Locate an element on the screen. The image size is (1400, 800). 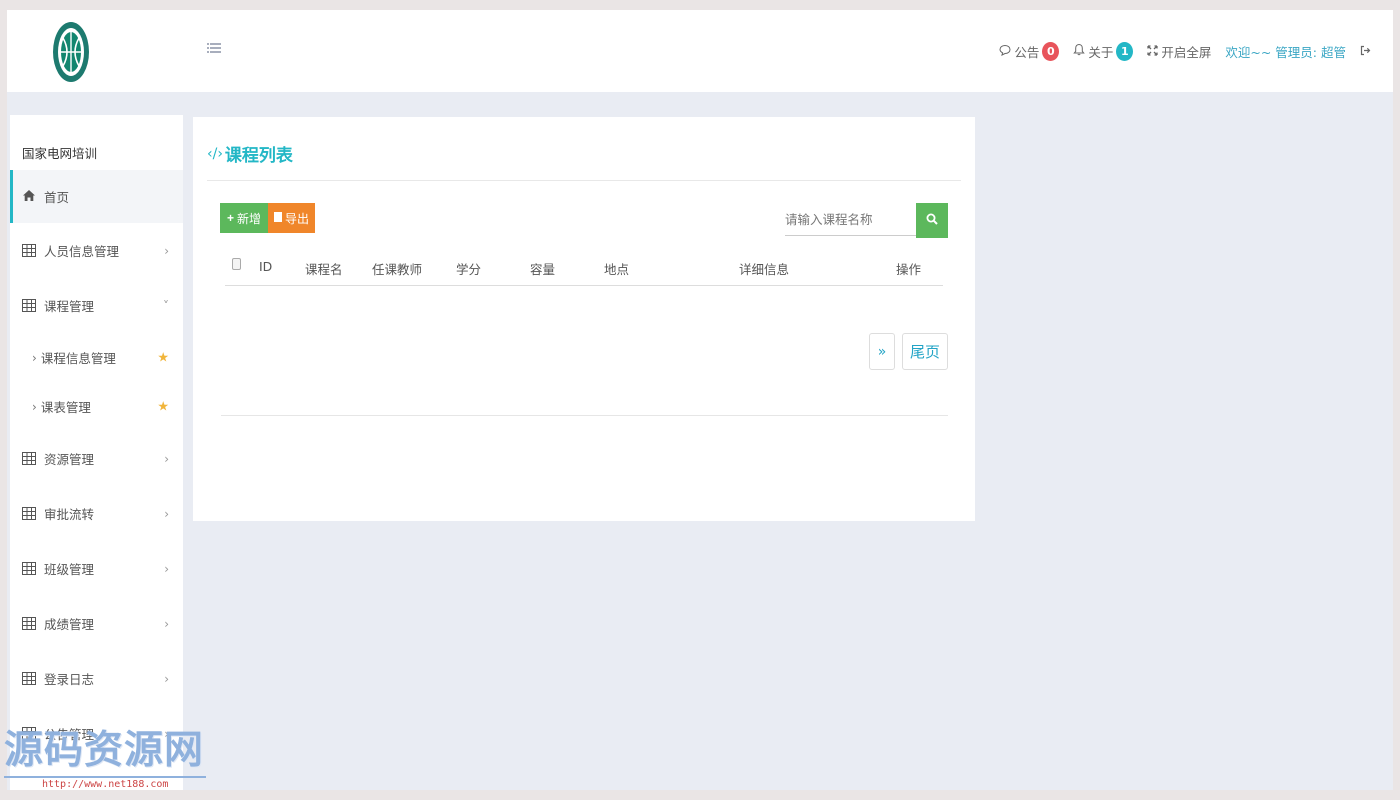
watermark-url: http://www.net188.com is located at coordinates (105, 784).